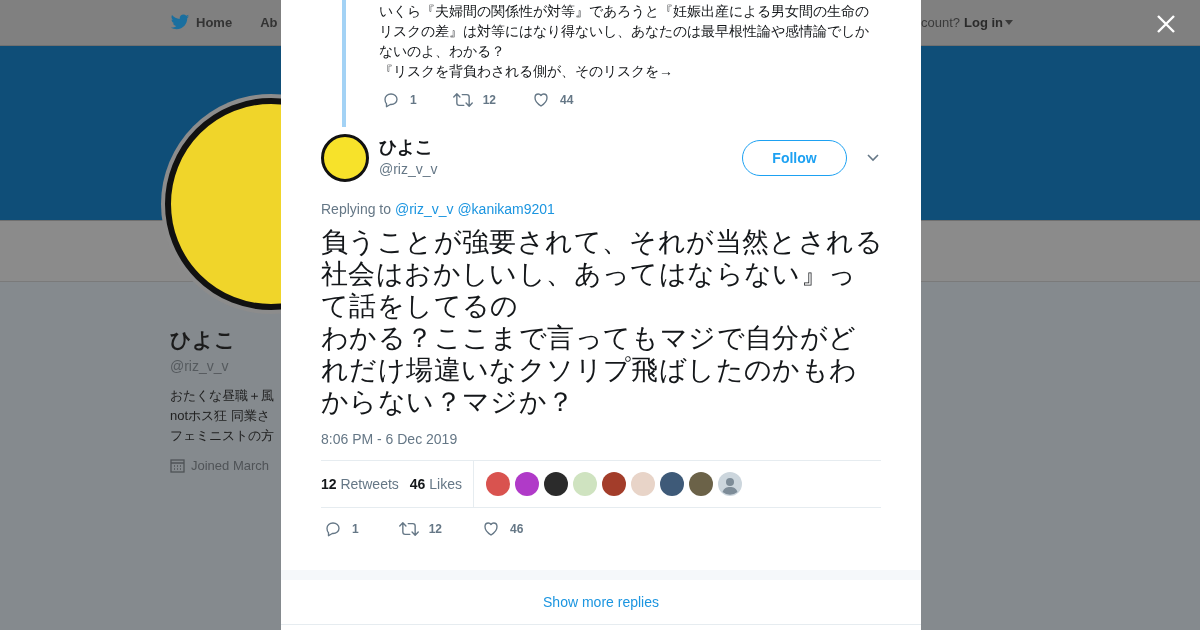 This screenshot has height=630, width=1200. Describe the element at coordinates (214, 22) in the screenshot. I see `home-link: Home` at that location.